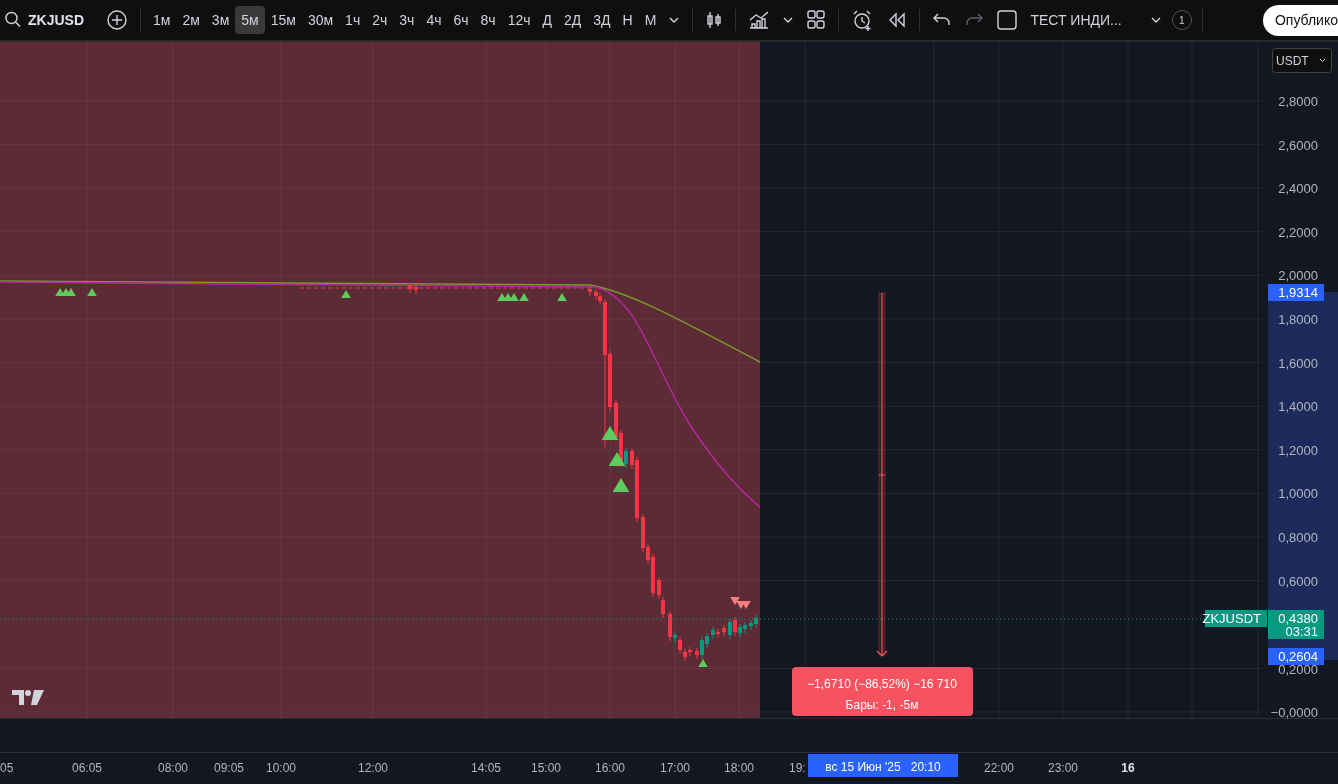 This screenshot has width=1338, height=784. Describe the element at coordinates (1063, 768) in the screenshot. I see `time-tick-label: 23:00` at that location.